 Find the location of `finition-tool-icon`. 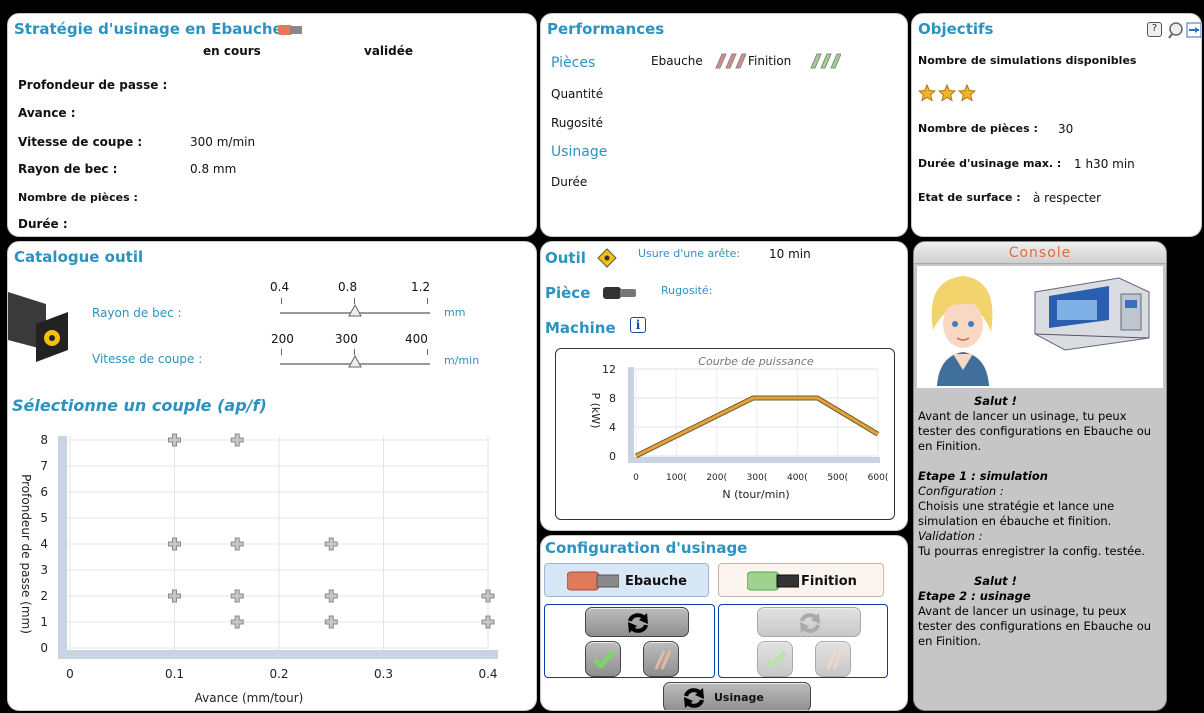

finition-tool-icon is located at coordinates (773, 582).